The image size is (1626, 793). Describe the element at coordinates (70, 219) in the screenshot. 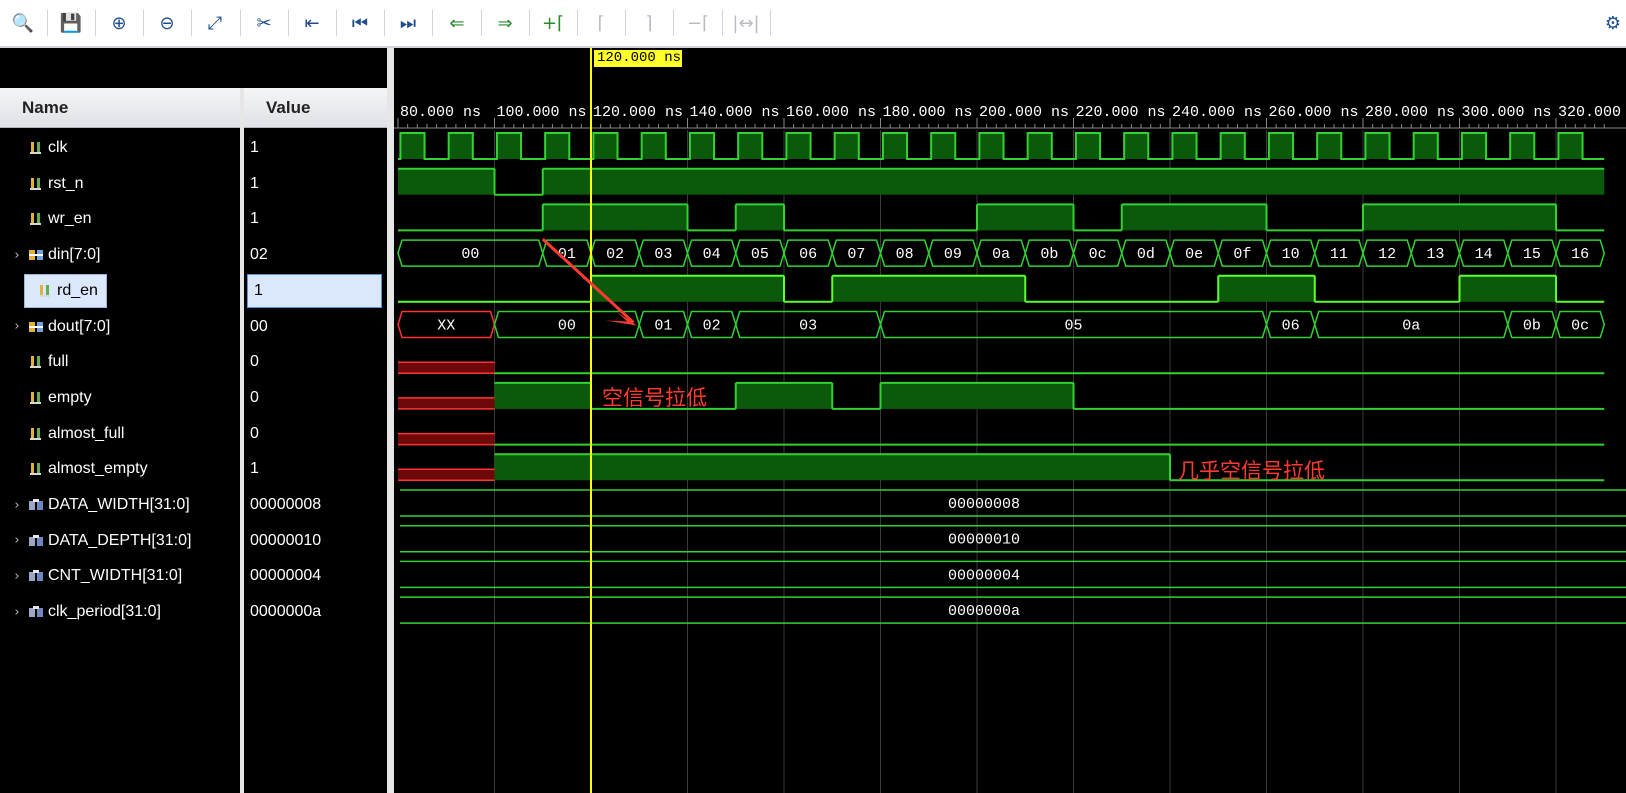

I see `signal-name: wr_en` at that location.